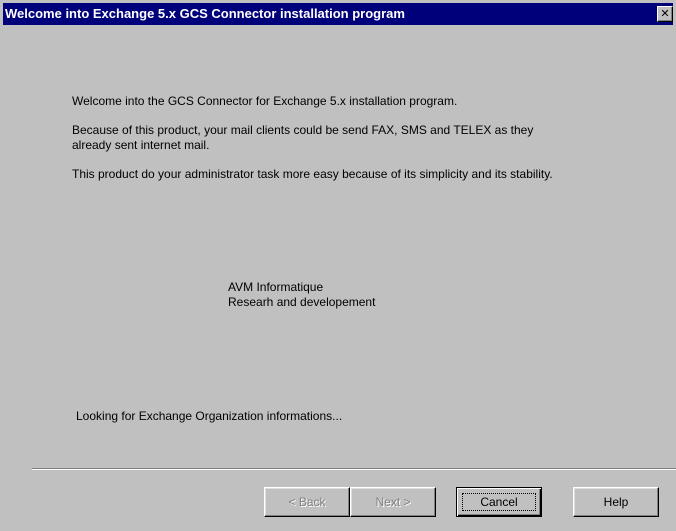 The image size is (676, 531). I want to click on close-icon: ✕, so click(665, 14).